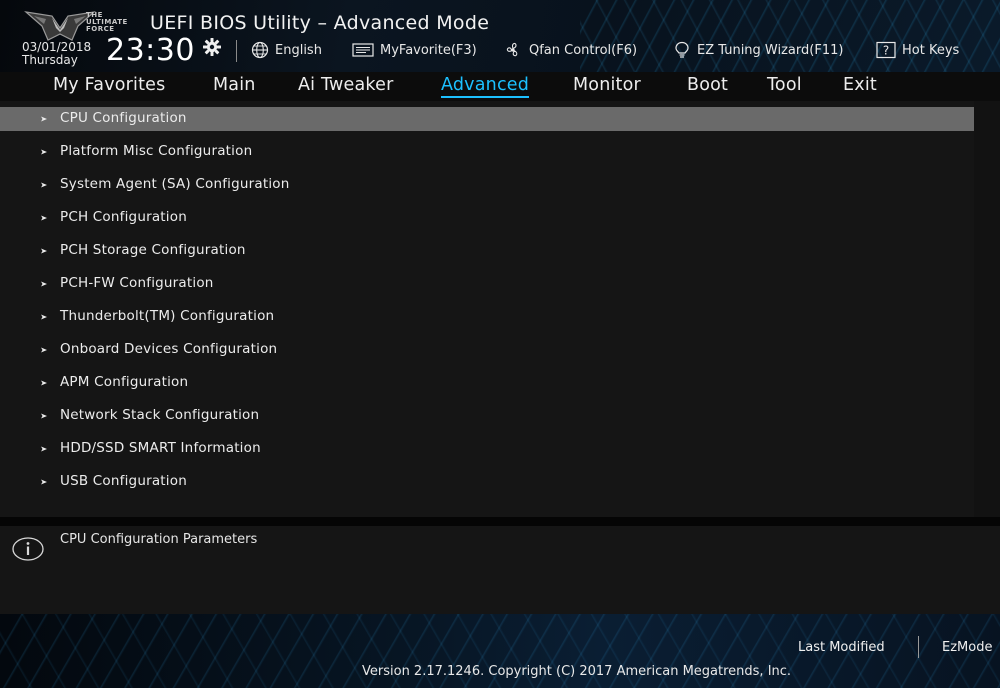 Image resolution: width=1000 pixels, height=688 pixels. Describe the element at coordinates (156, 151) in the screenshot. I see `menu-item-label: Platform Misc Configuration` at that location.